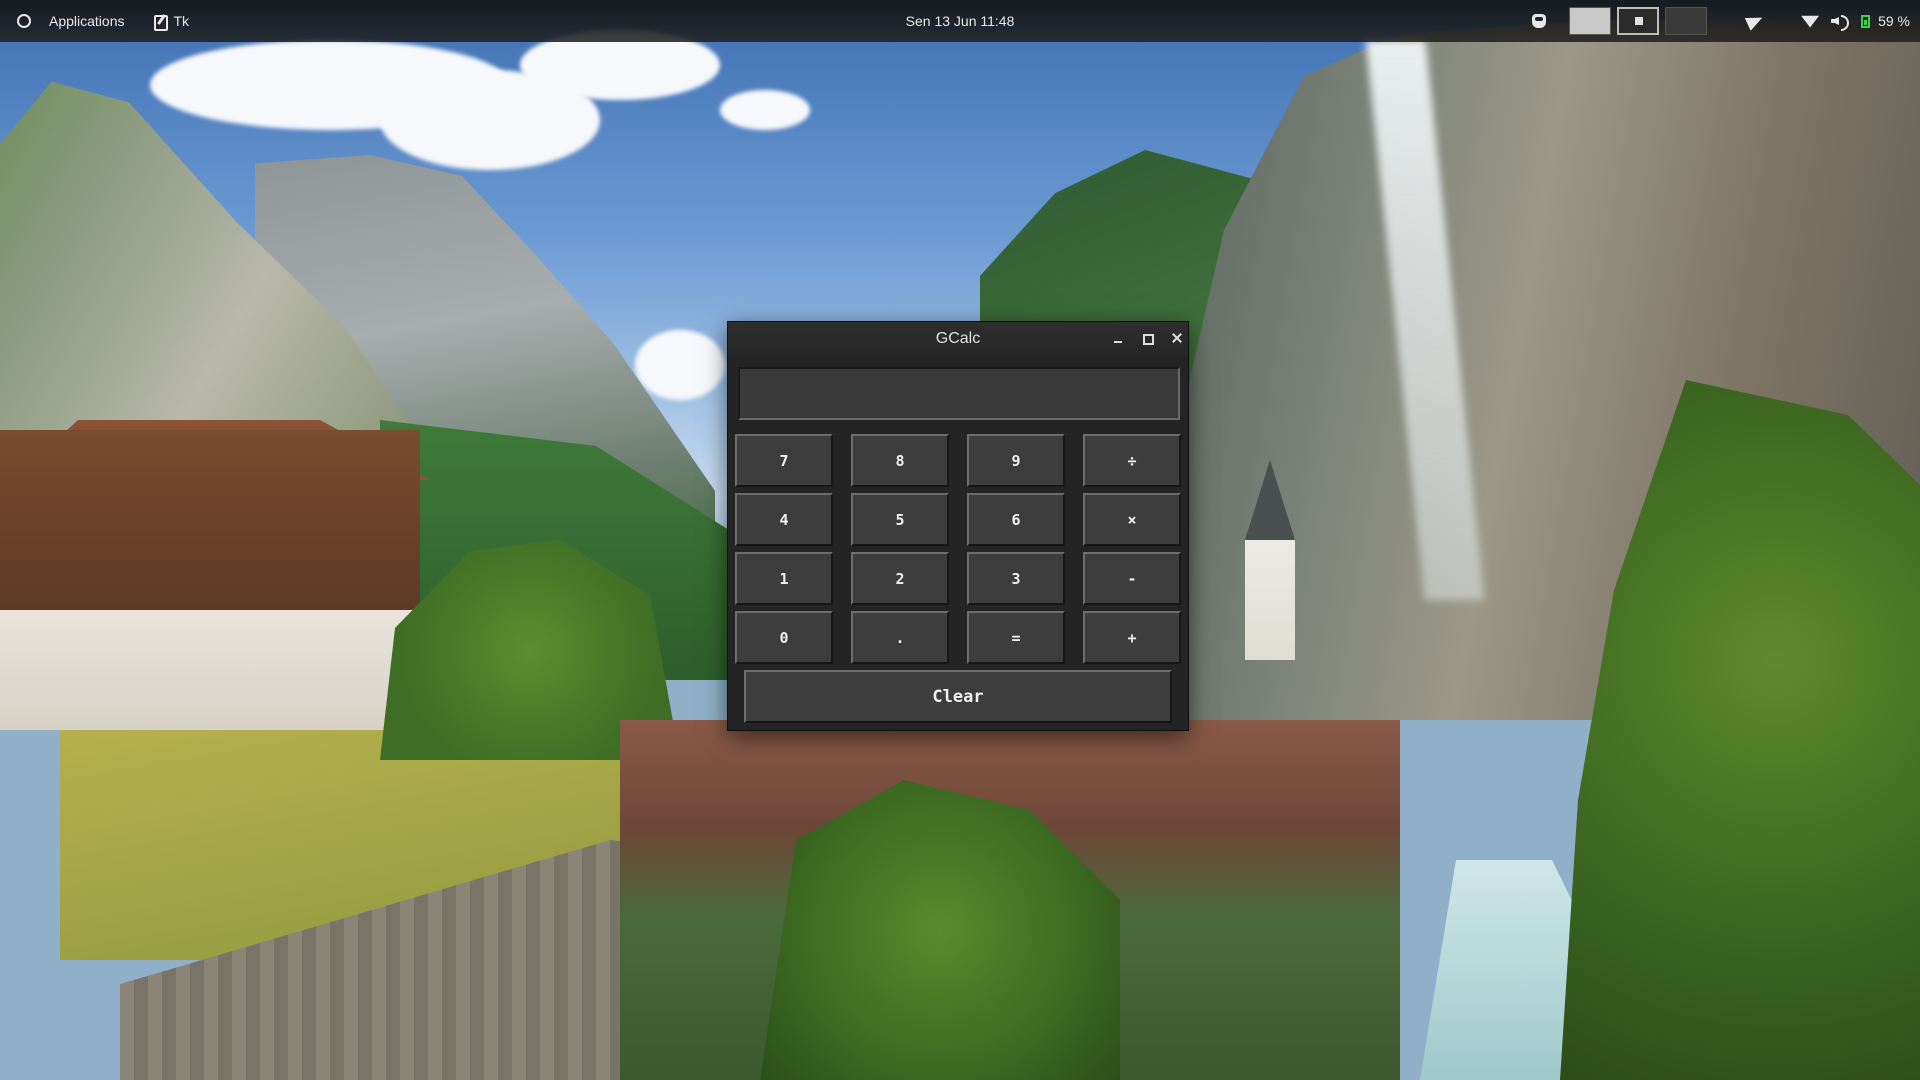 This screenshot has height=1080, width=1920. I want to click on calculator-display, so click(959, 393).